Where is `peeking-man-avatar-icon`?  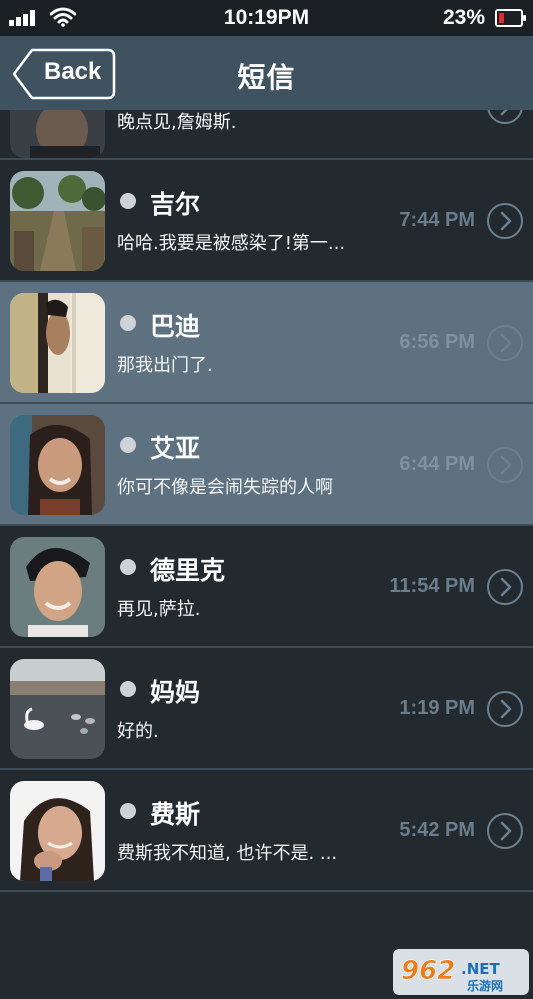 peeking-man-avatar-icon is located at coordinates (57, 343).